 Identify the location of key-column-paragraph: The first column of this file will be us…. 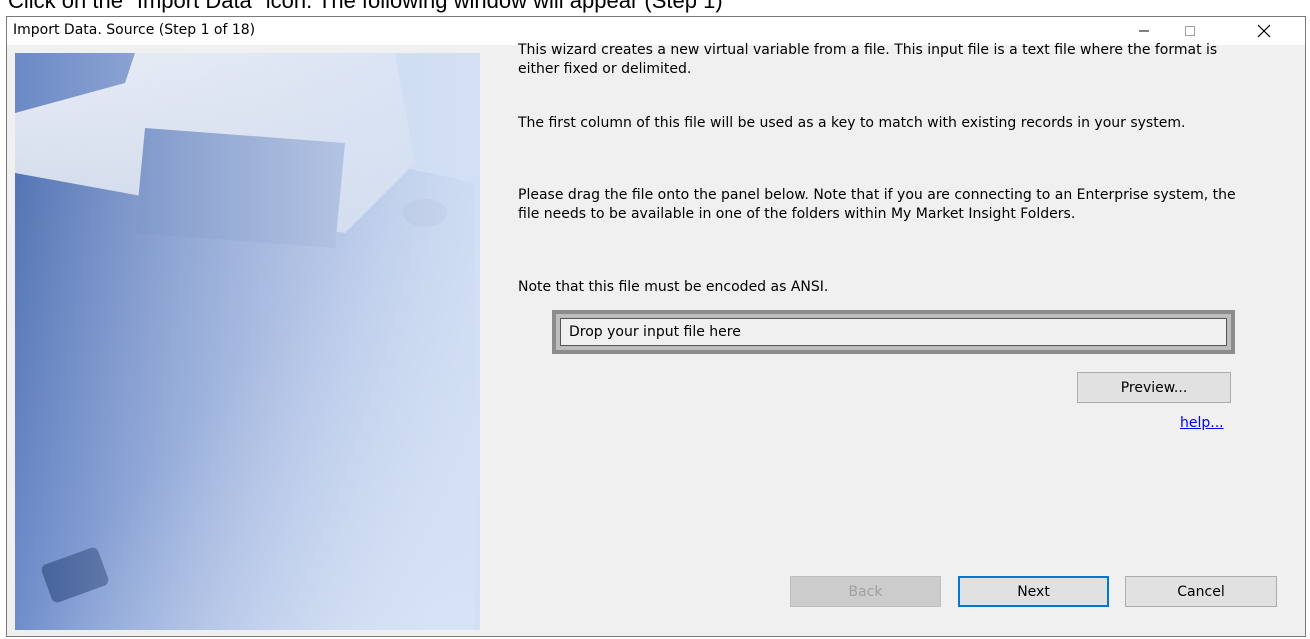
(852, 123).